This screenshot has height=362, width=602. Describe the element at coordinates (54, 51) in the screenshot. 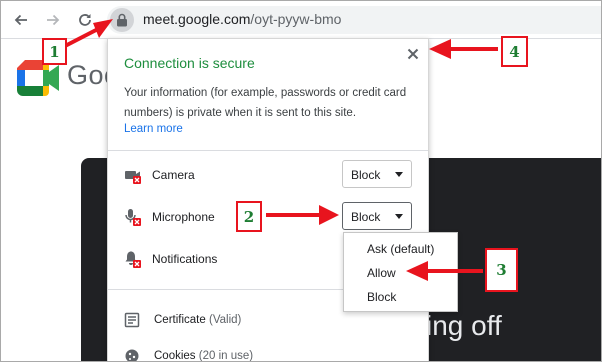

I see `annotation-step-1: 1` at that location.